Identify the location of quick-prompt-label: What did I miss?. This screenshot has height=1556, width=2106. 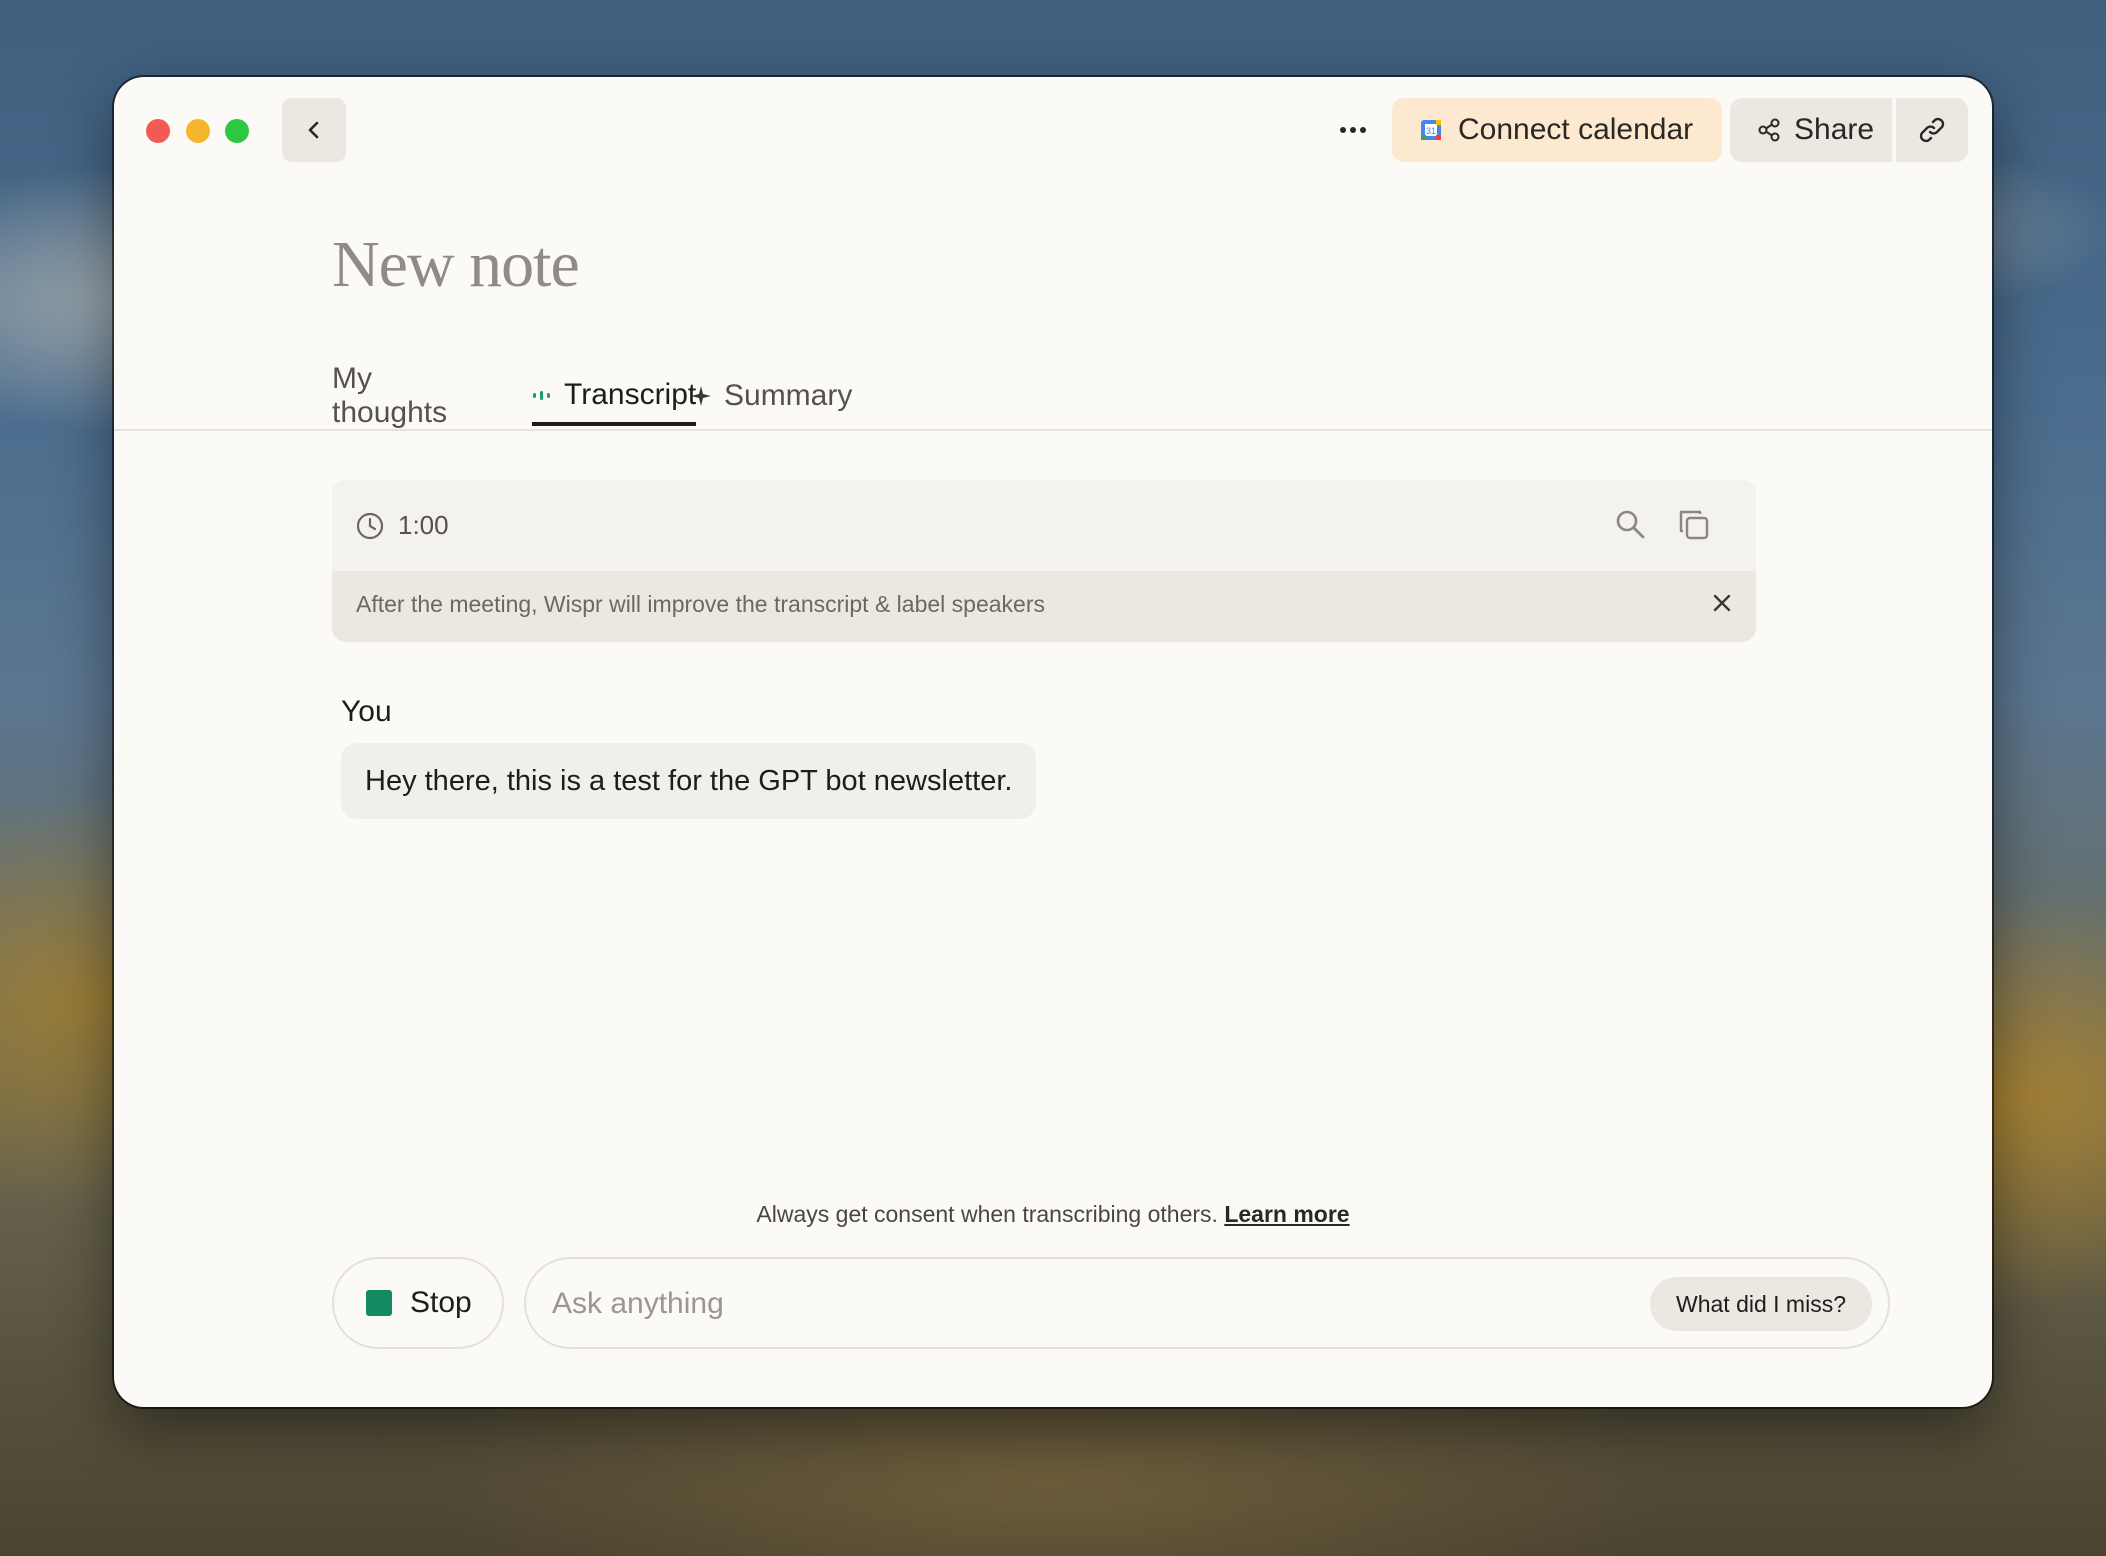
(1761, 1303).